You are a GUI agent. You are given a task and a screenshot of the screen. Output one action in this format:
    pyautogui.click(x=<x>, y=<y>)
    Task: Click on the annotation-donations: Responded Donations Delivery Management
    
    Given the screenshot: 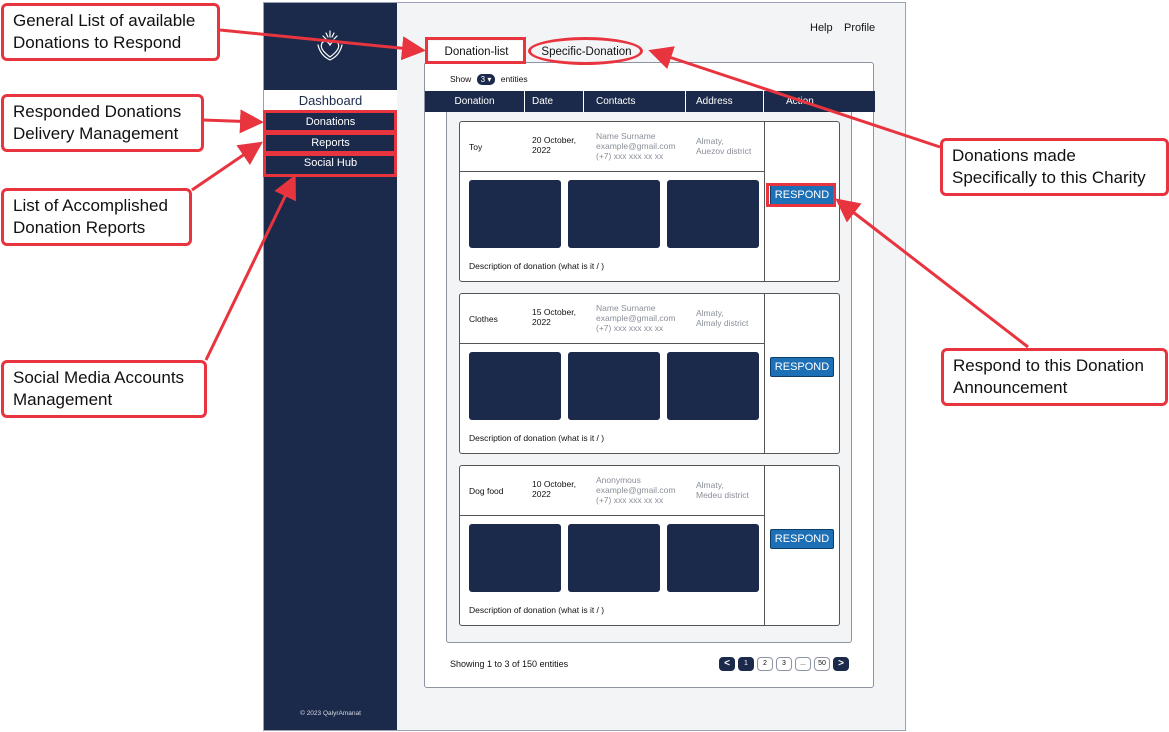 What is the action you would take?
    pyautogui.click(x=102, y=123)
    